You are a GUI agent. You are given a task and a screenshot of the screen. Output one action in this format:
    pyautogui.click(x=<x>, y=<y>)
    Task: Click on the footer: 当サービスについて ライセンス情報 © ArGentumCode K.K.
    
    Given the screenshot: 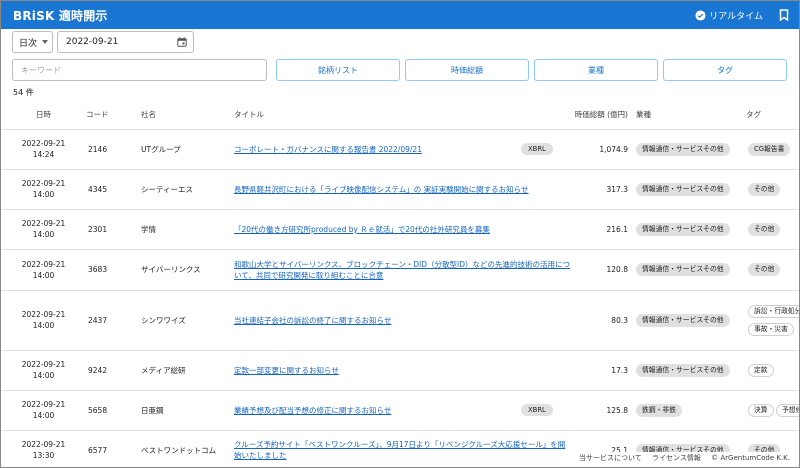 What is the action you would take?
    pyautogui.click(x=680, y=458)
    